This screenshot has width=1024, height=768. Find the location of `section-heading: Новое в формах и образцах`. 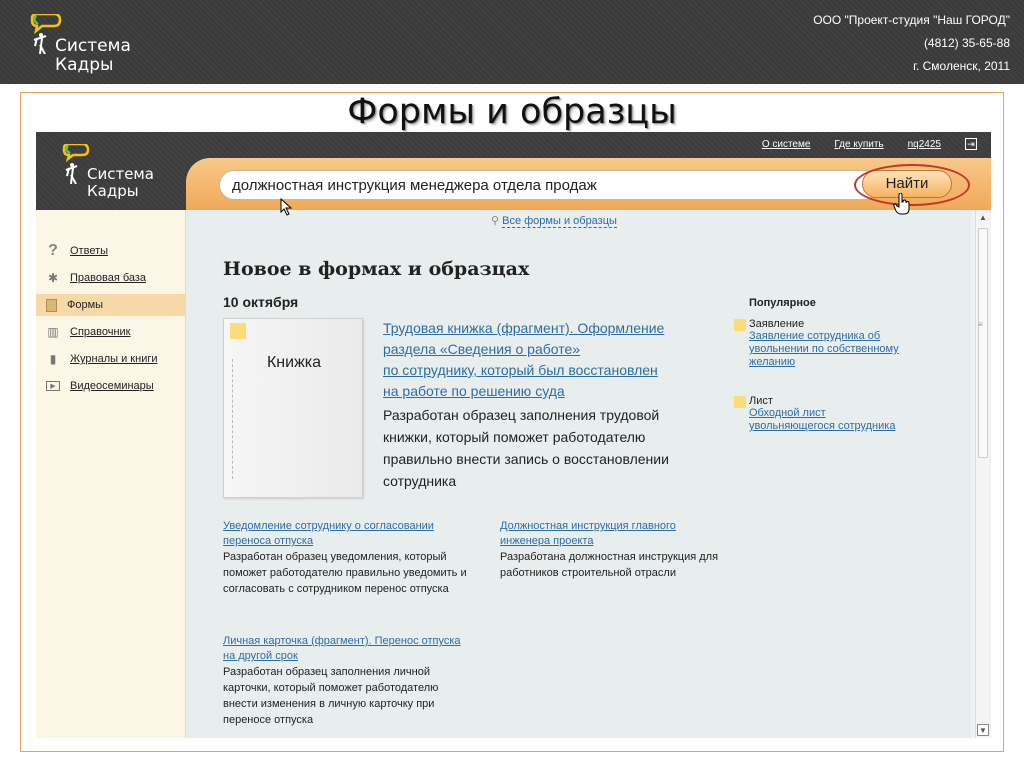

section-heading: Новое в формах и образцах is located at coordinates (376, 269).